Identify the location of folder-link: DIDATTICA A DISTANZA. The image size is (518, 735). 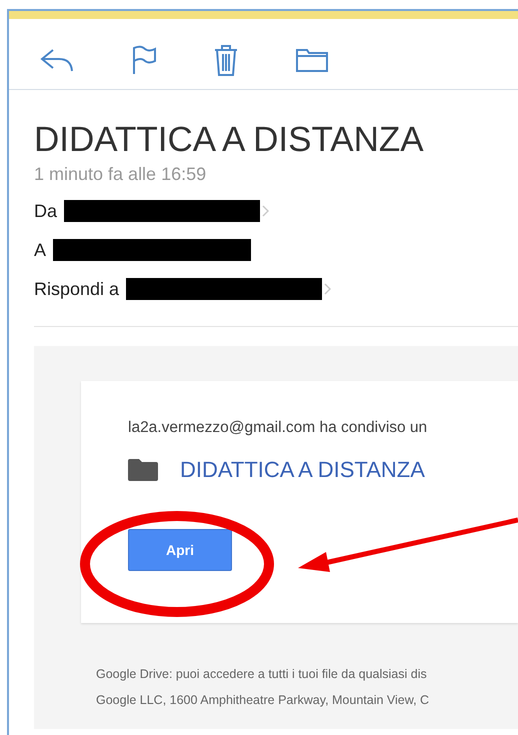
(302, 470).